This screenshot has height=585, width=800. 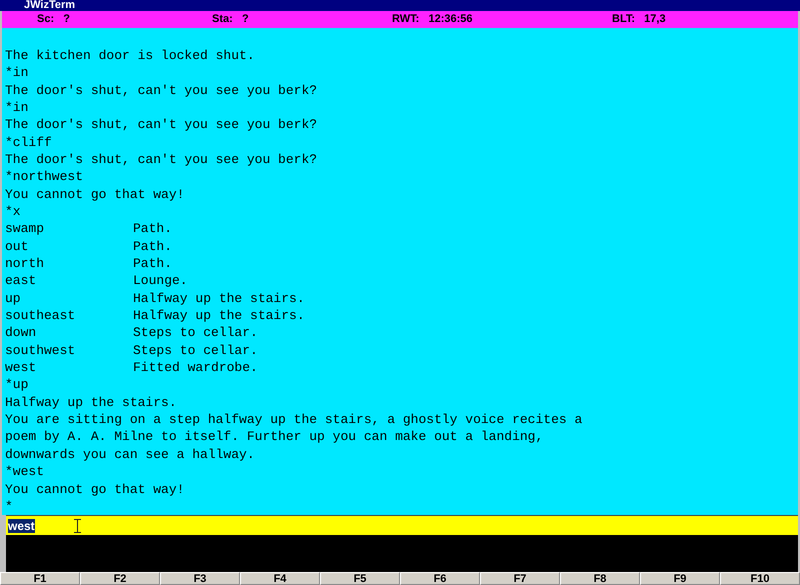 What do you see at coordinates (440, 578) in the screenshot?
I see `function-key: F6` at bounding box center [440, 578].